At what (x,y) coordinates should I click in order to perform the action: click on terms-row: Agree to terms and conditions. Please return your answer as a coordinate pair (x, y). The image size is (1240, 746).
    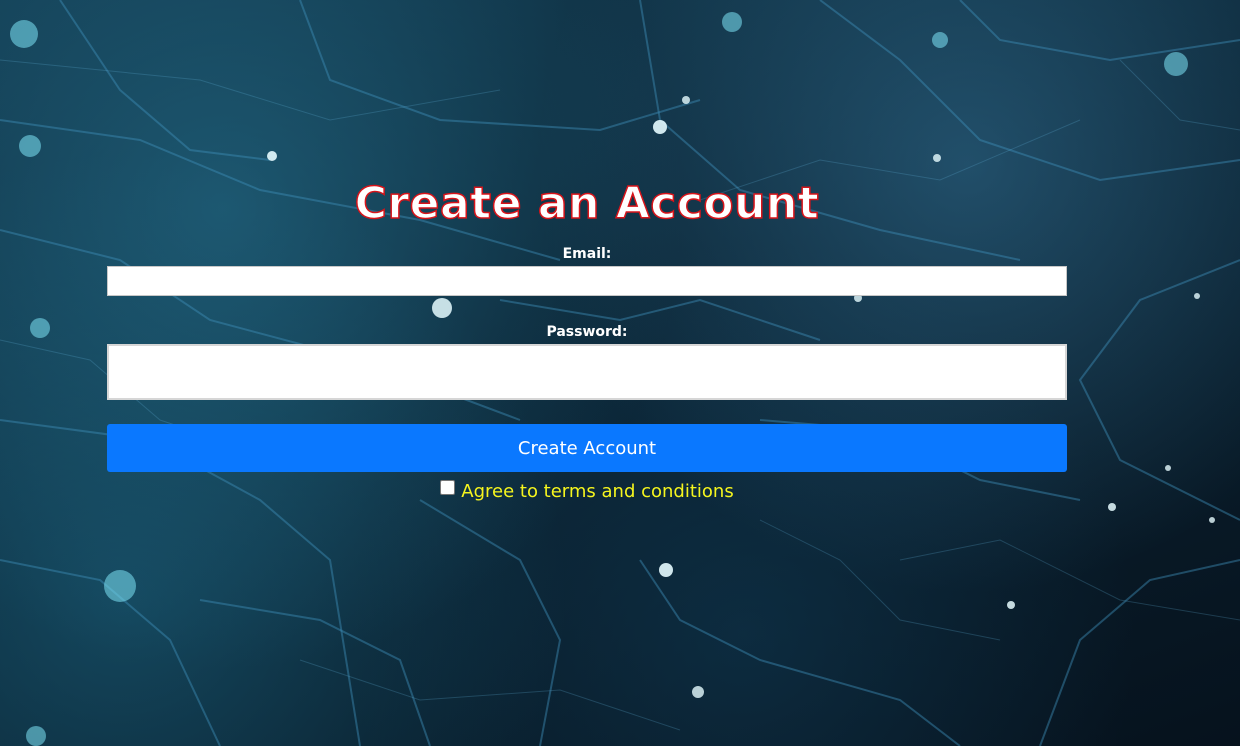
    Looking at the image, I should click on (587, 491).